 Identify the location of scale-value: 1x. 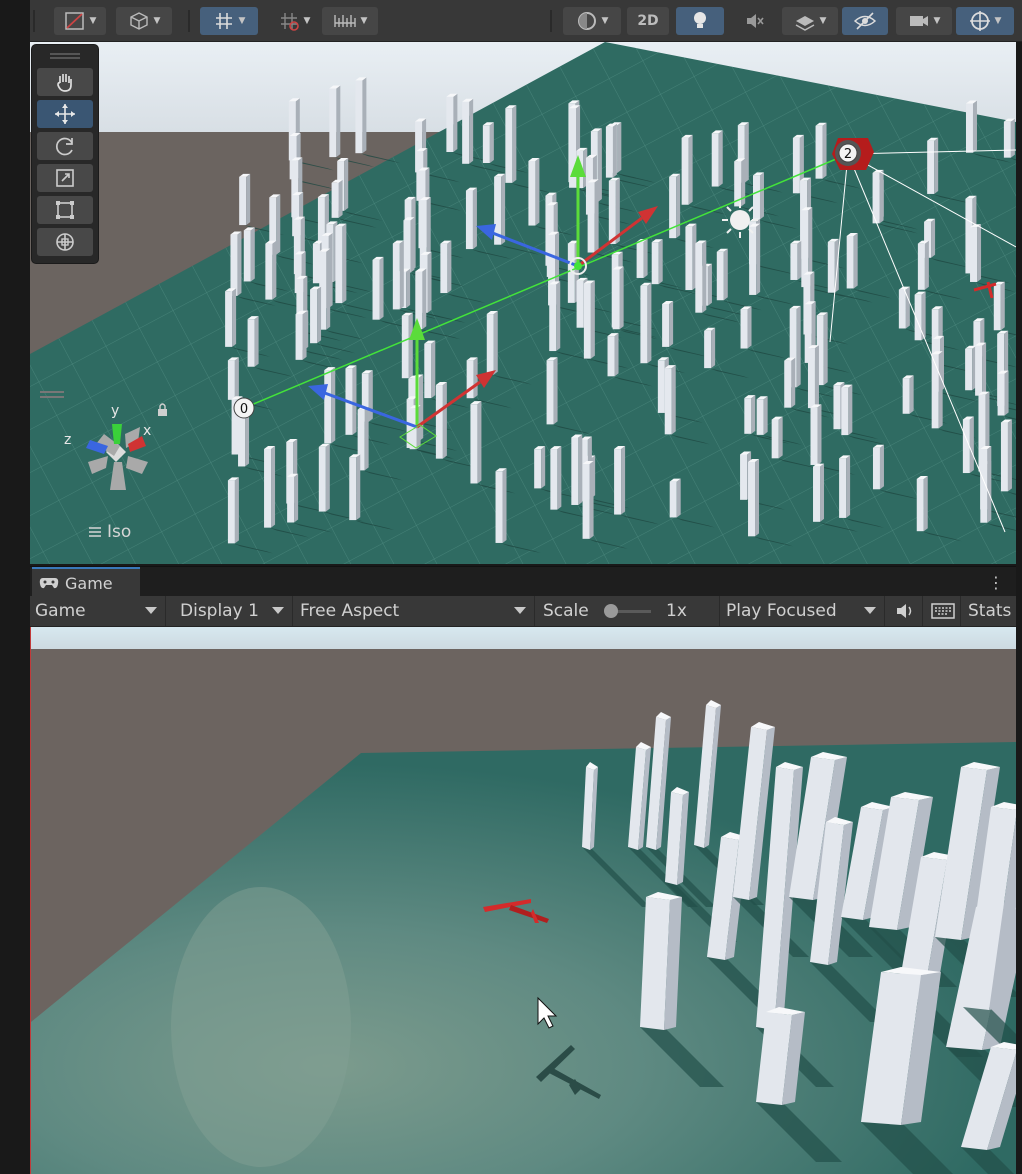
(676, 611).